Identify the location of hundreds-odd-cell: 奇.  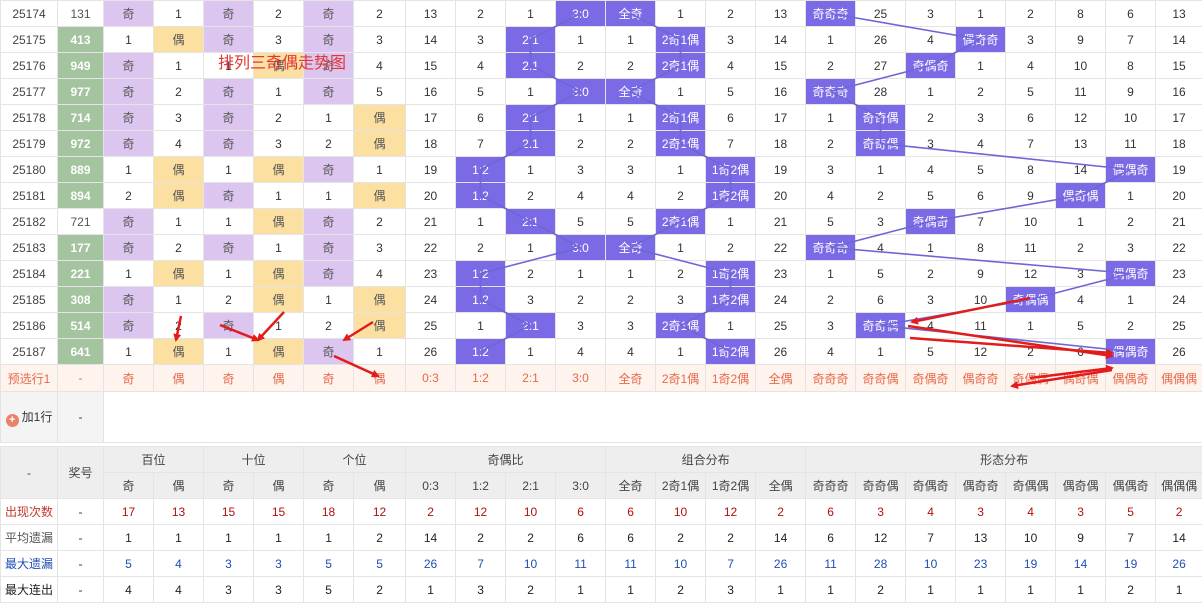
(128, 221).